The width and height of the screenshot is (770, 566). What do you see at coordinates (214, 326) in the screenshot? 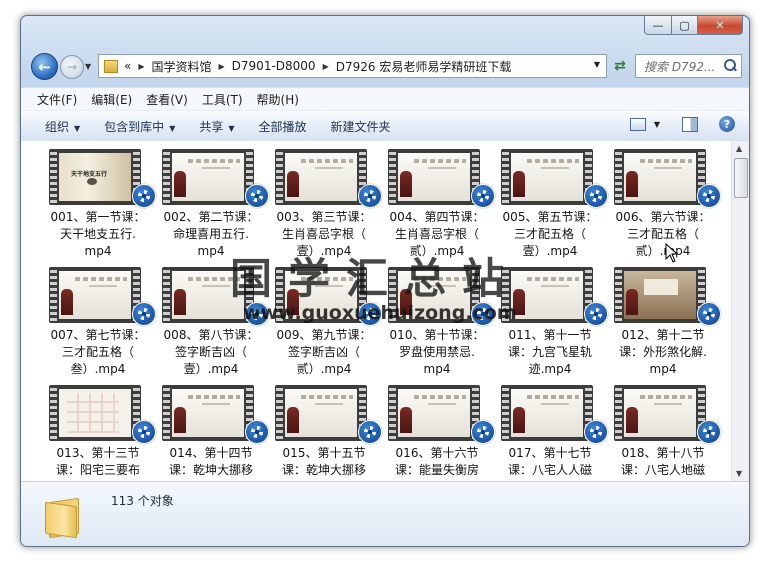
I see `file-item: 008、第八节课： 签字断吉凶（ 壹）.mp4` at bounding box center [214, 326].